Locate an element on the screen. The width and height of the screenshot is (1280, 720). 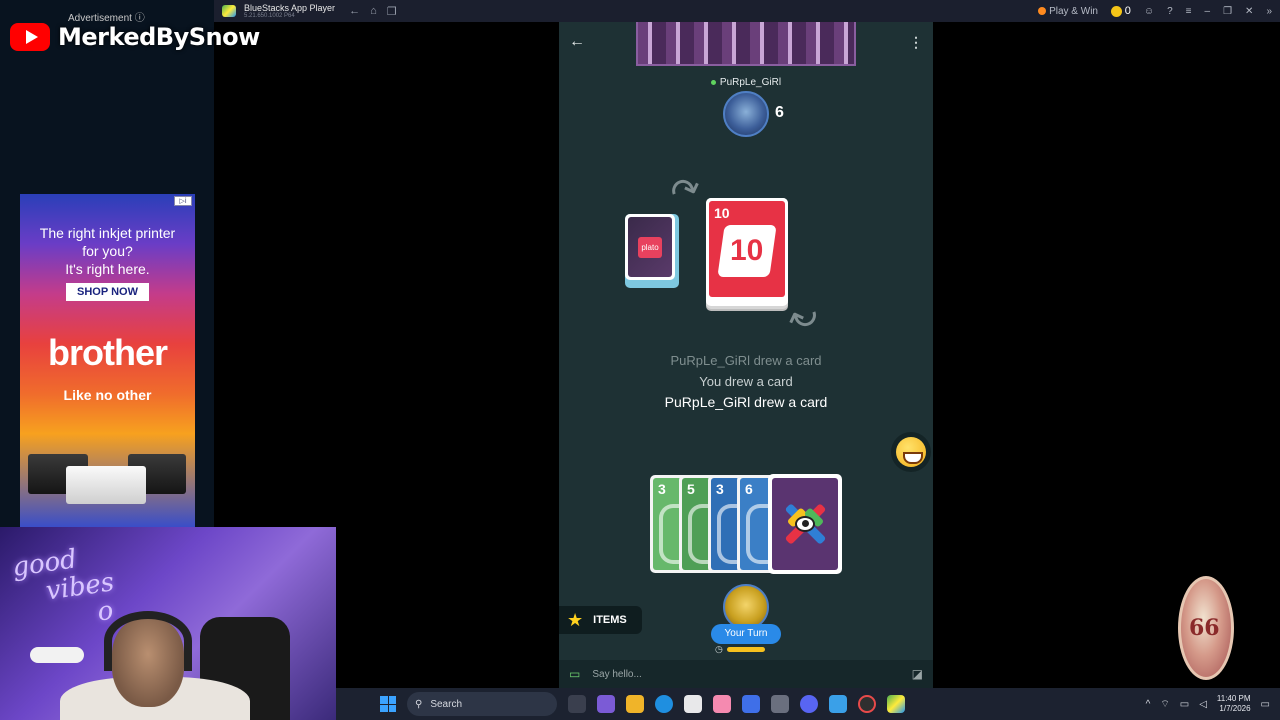
coin-icon is located at coordinates (1116, 11).